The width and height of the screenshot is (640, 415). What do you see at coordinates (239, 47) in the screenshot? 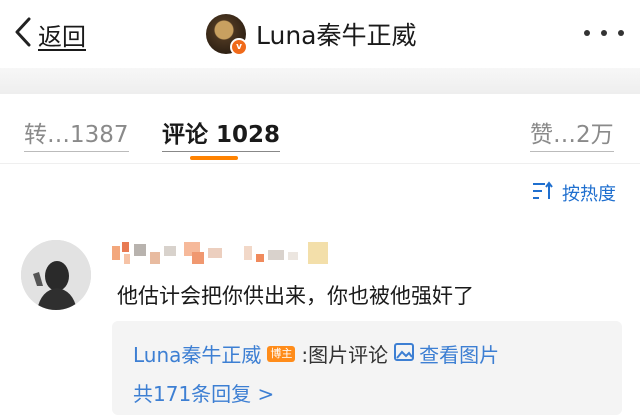
I see `verified-badge: v` at bounding box center [239, 47].